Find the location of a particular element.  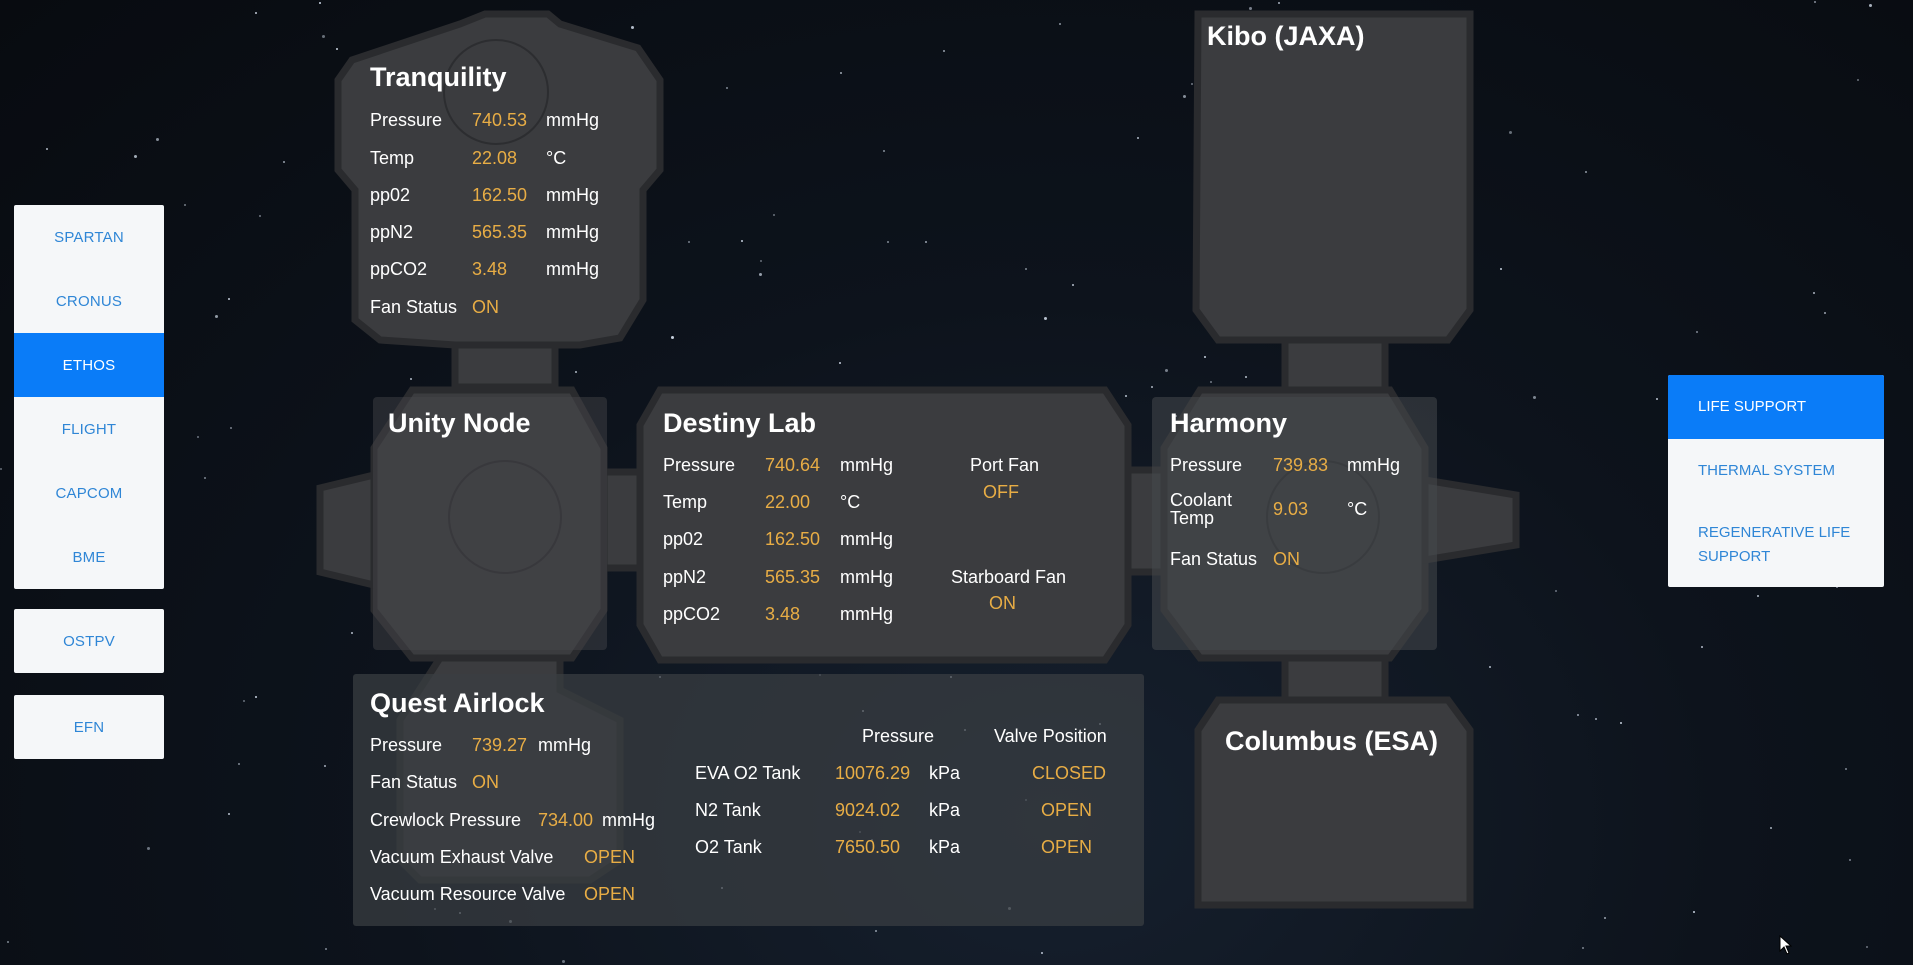

quest-pressure-value: 739.27 is located at coordinates (500, 745).